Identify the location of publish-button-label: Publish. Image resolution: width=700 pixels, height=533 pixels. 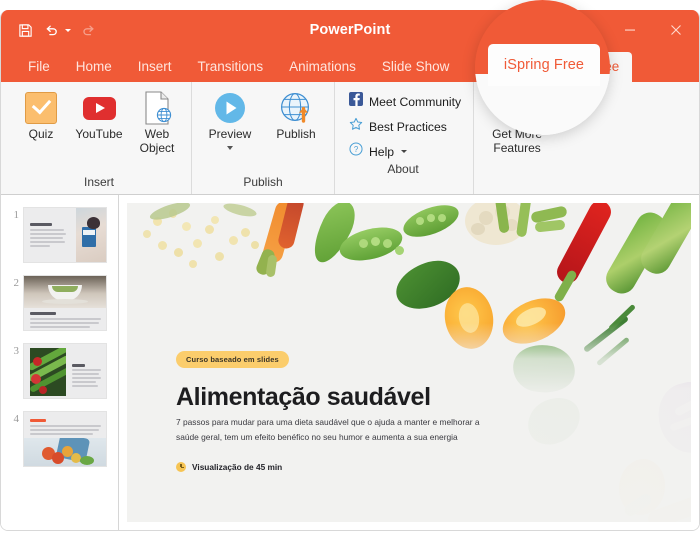
(296, 134).